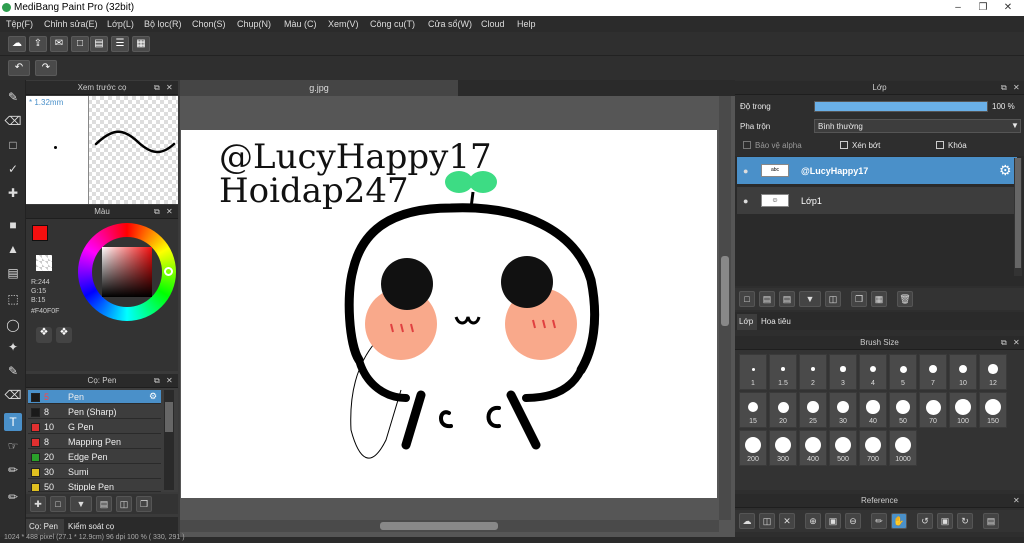 The height and width of the screenshot is (543, 1024). Describe the element at coordinates (64, 335) in the screenshot. I see `palette-alt-icon: ❖` at that location.